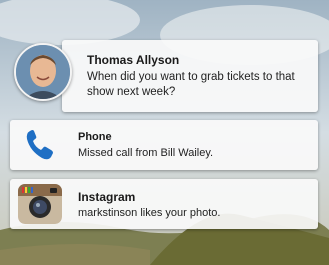 Image resolution: width=329 pixels, height=265 pixels. What do you see at coordinates (146, 153) in the screenshot?
I see `phone-message: Missed call from Bill Wailey.` at bounding box center [146, 153].